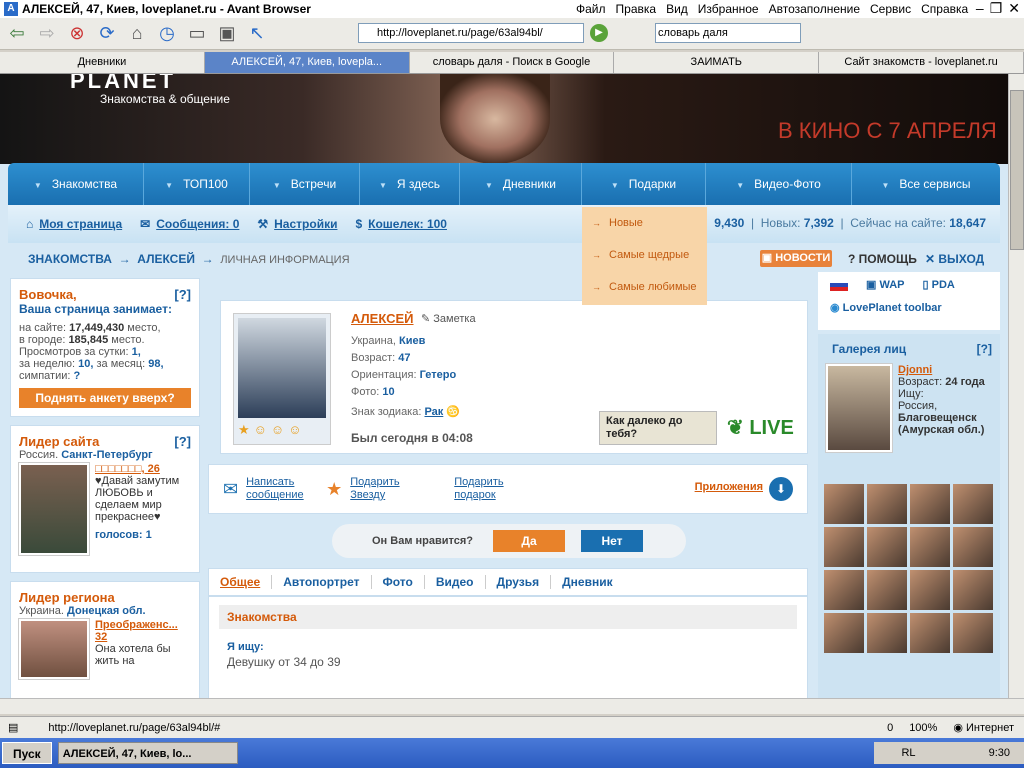  What do you see at coordinates (197, 34) in the screenshot?
I see `window-icon: ▭` at bounding box center [197, 34].